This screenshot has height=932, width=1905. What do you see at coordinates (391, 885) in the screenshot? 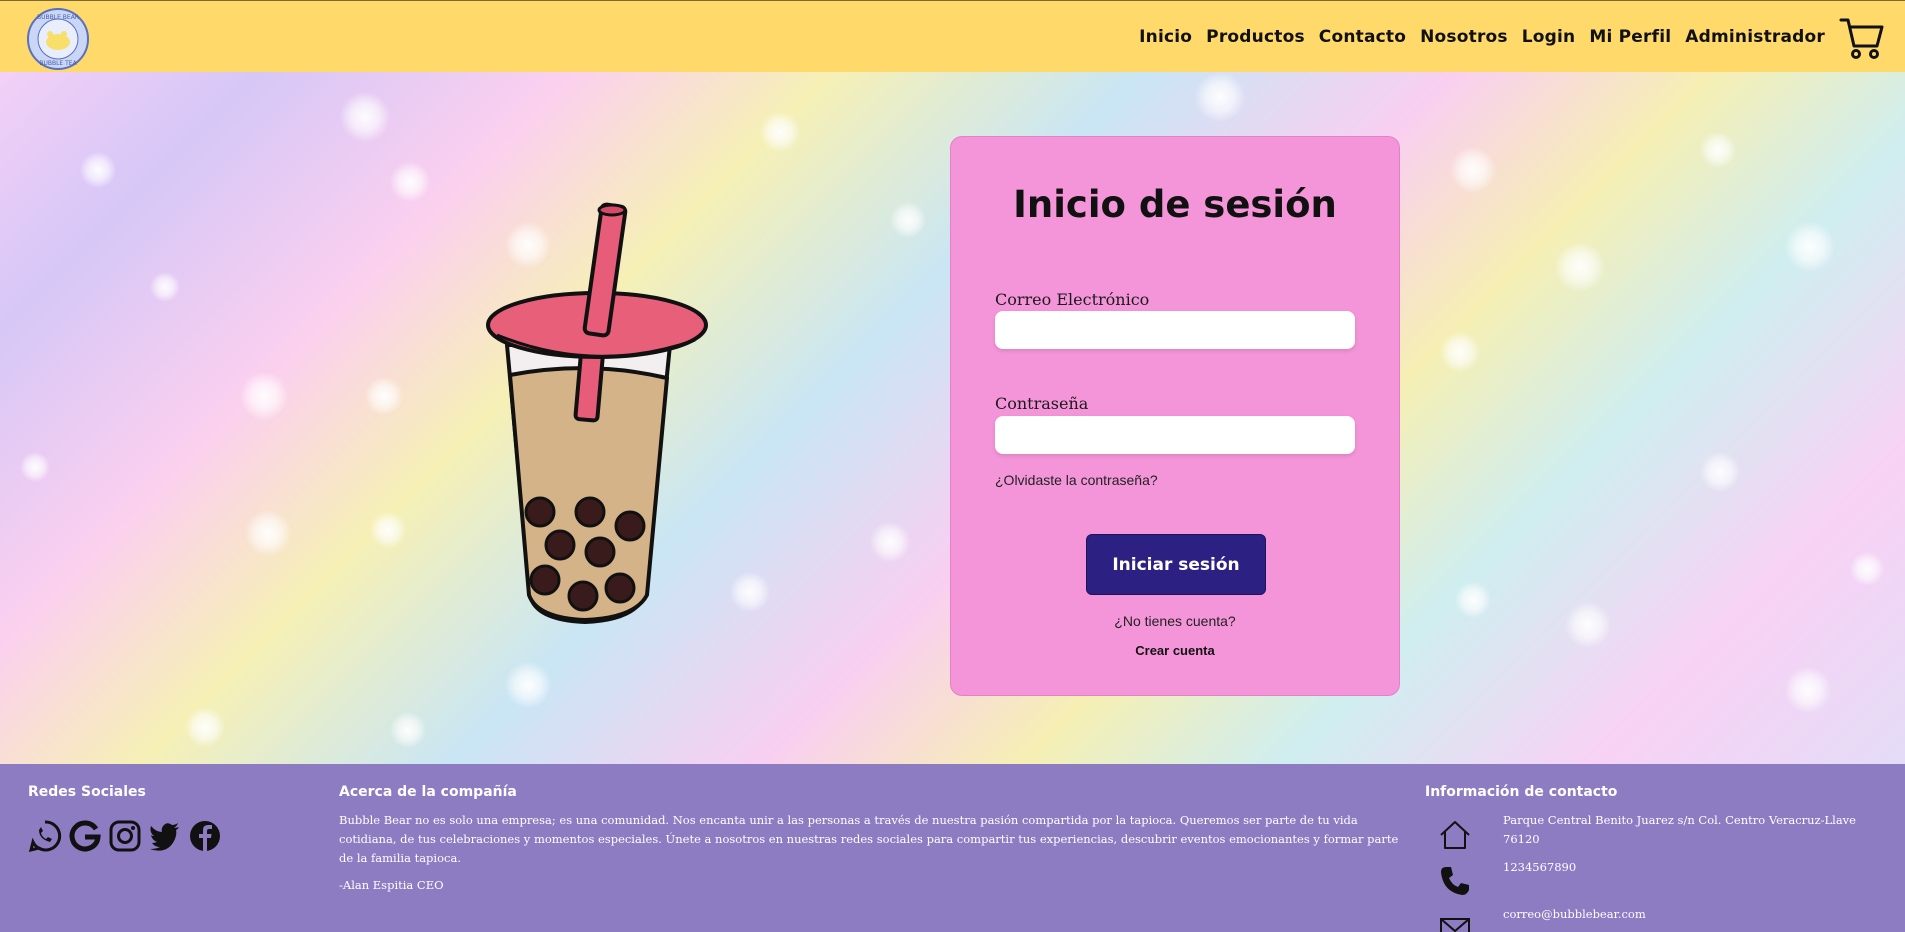
I see `about-signature: -Alan Espitia CEO` at bounding box center [391, 885].